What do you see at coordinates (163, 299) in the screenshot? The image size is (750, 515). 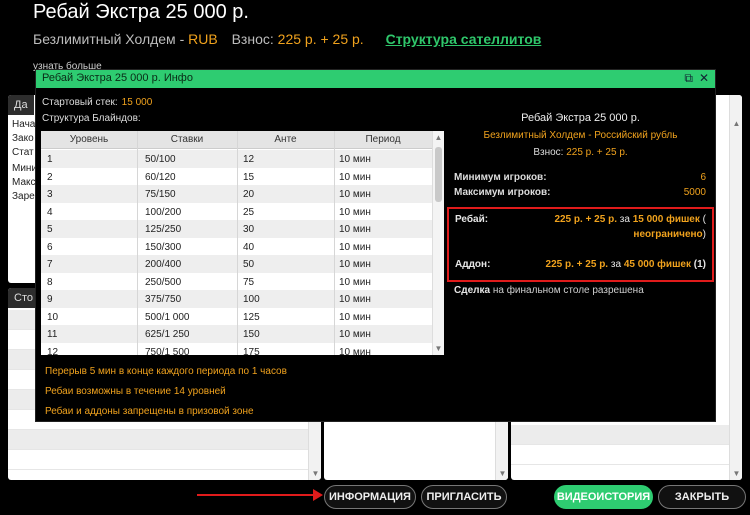 I see `table-cell: 375/750` at bounding box center [163, 299].